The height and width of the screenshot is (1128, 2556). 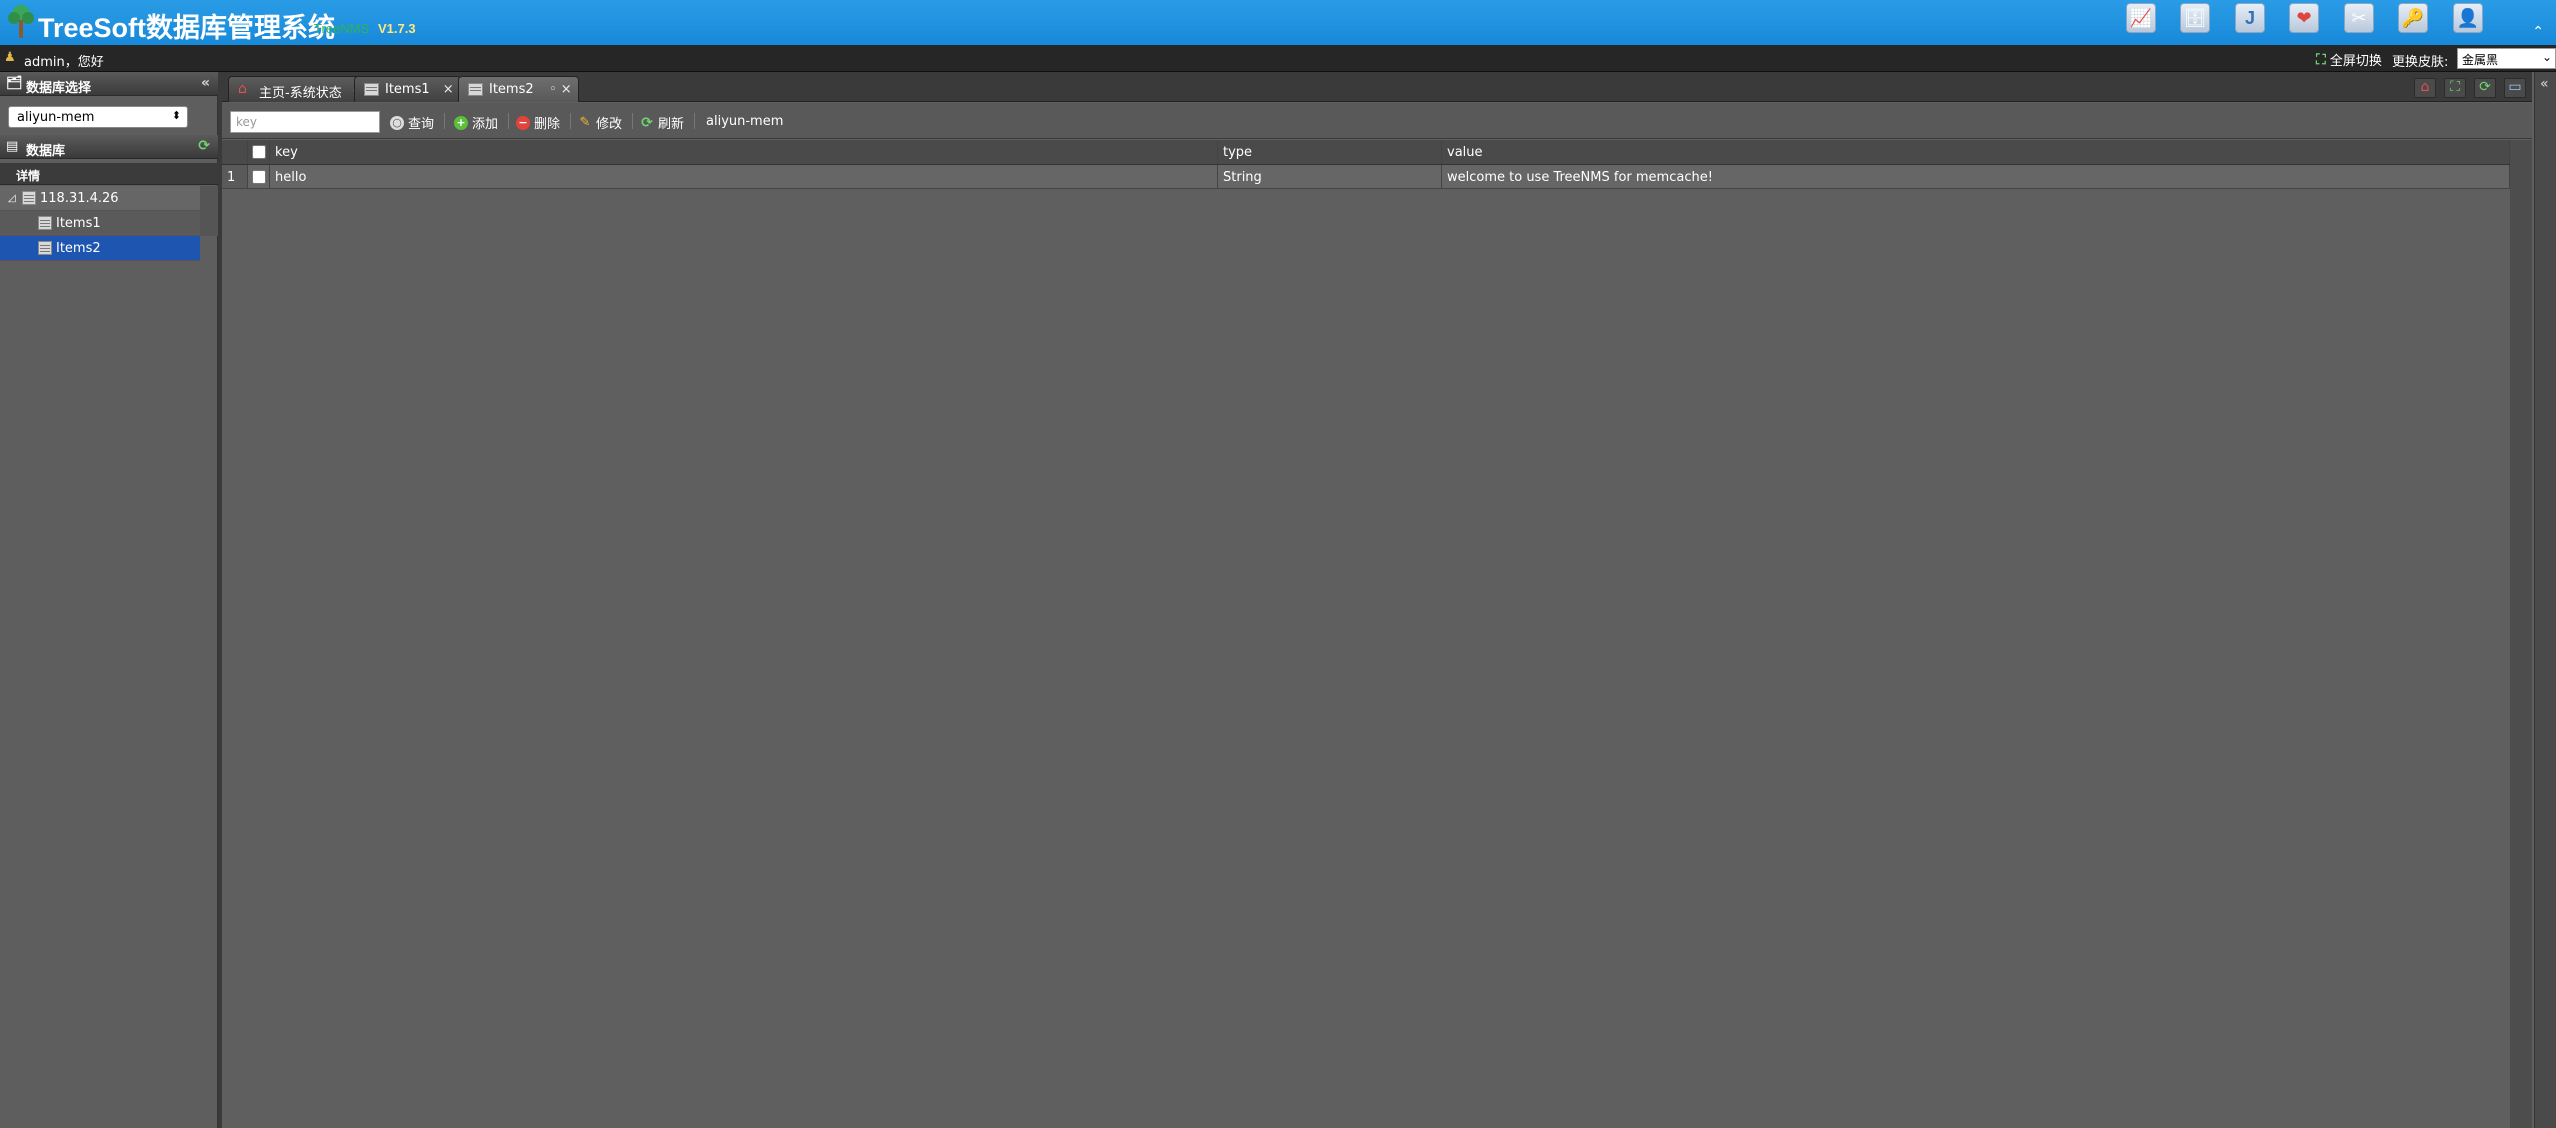 I want to click on db-select-value: aliyun-mem, so click(x=56, y=117).